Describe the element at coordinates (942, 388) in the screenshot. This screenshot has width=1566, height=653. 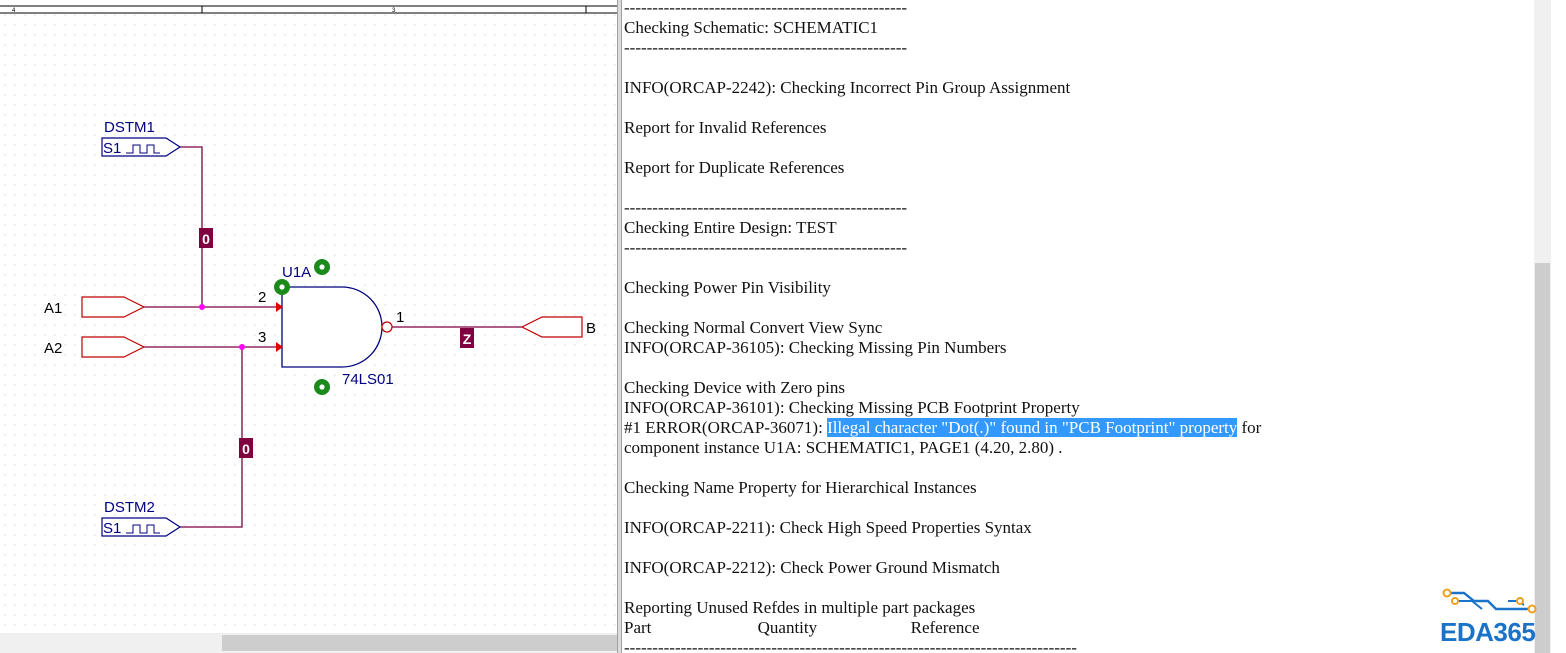
I see `report-line: Checking Device with Zero pins` at that location.